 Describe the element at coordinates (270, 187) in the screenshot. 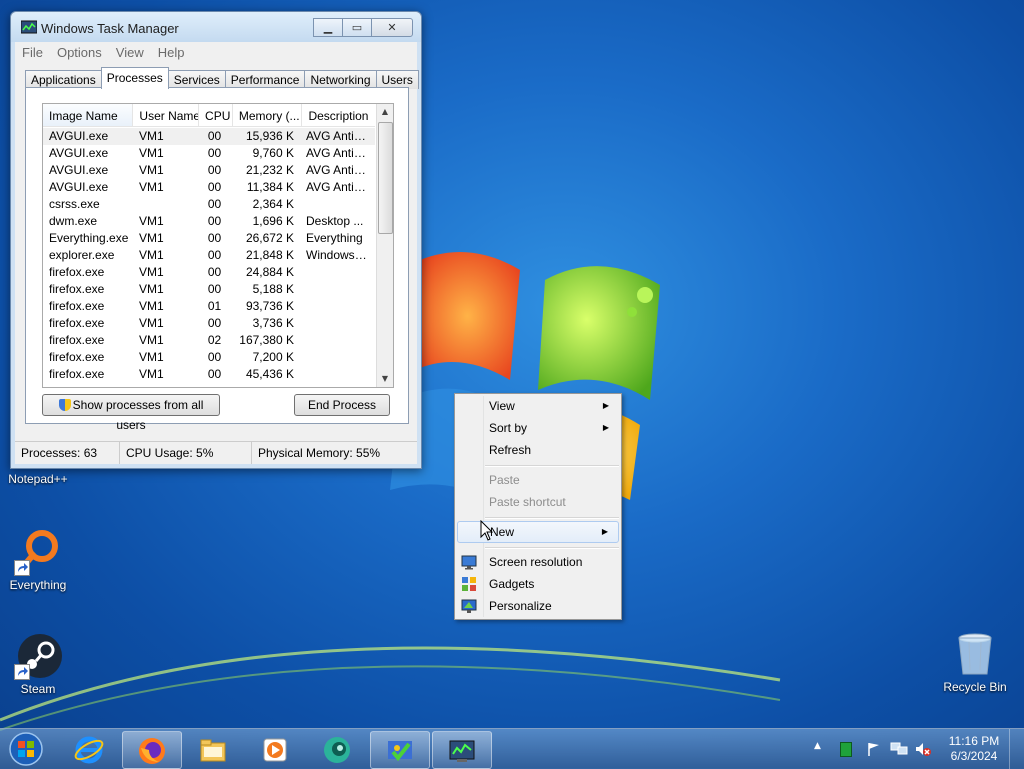

I see `cell-memory: 11,384 K` at that location.